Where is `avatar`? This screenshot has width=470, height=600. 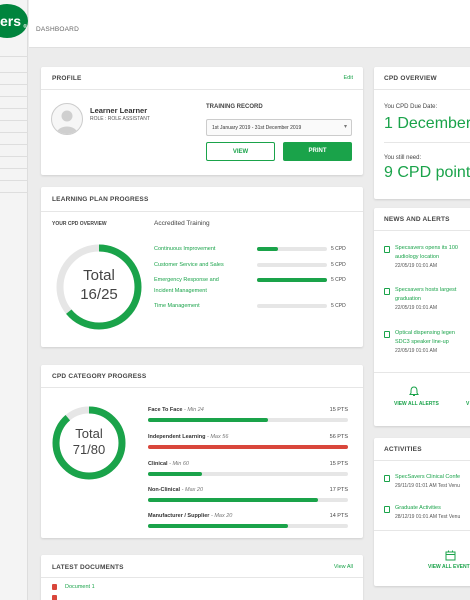 avatar is located at coordinates (67, 119).